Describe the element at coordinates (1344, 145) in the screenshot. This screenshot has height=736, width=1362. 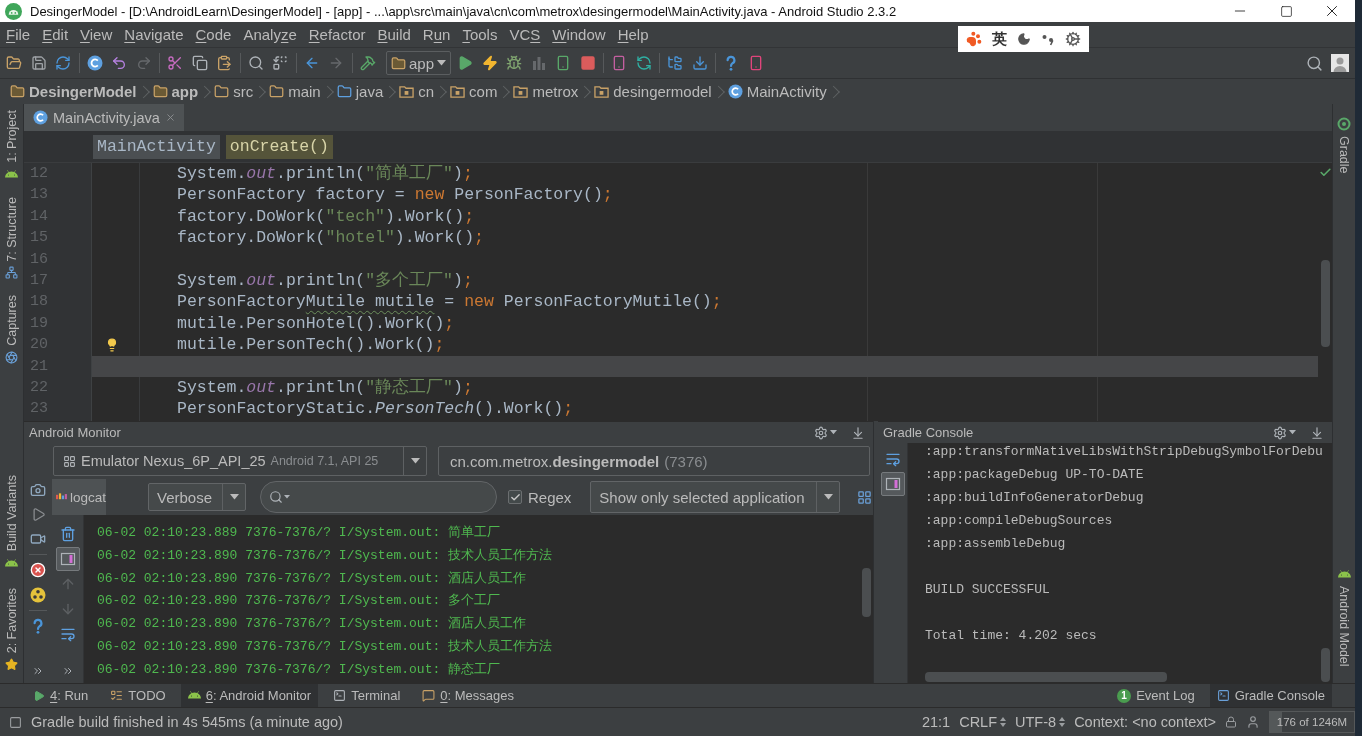
I see `tool-window-button: Gradle` at that location.